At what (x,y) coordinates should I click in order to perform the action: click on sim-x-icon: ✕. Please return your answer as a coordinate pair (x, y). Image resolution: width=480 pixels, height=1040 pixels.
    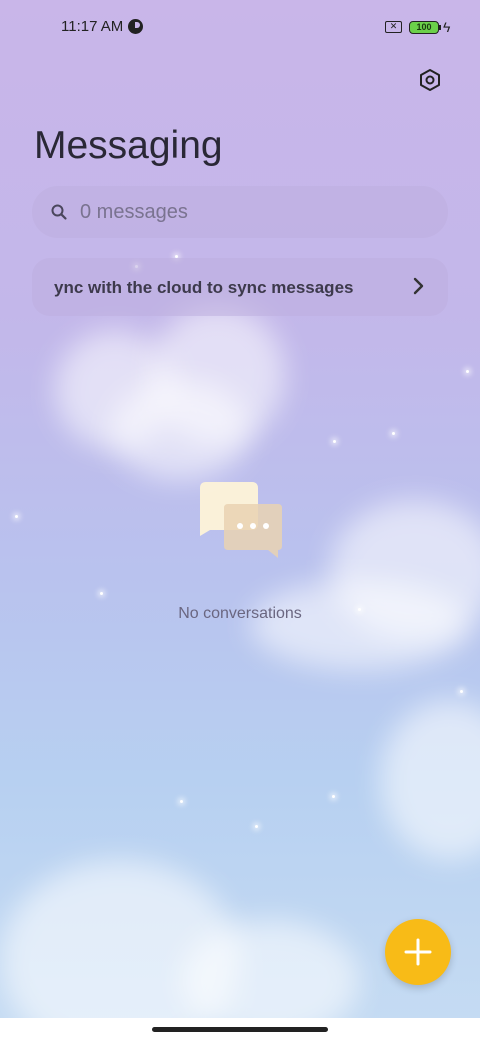
    Looking at the image, I should click on (393, 27).